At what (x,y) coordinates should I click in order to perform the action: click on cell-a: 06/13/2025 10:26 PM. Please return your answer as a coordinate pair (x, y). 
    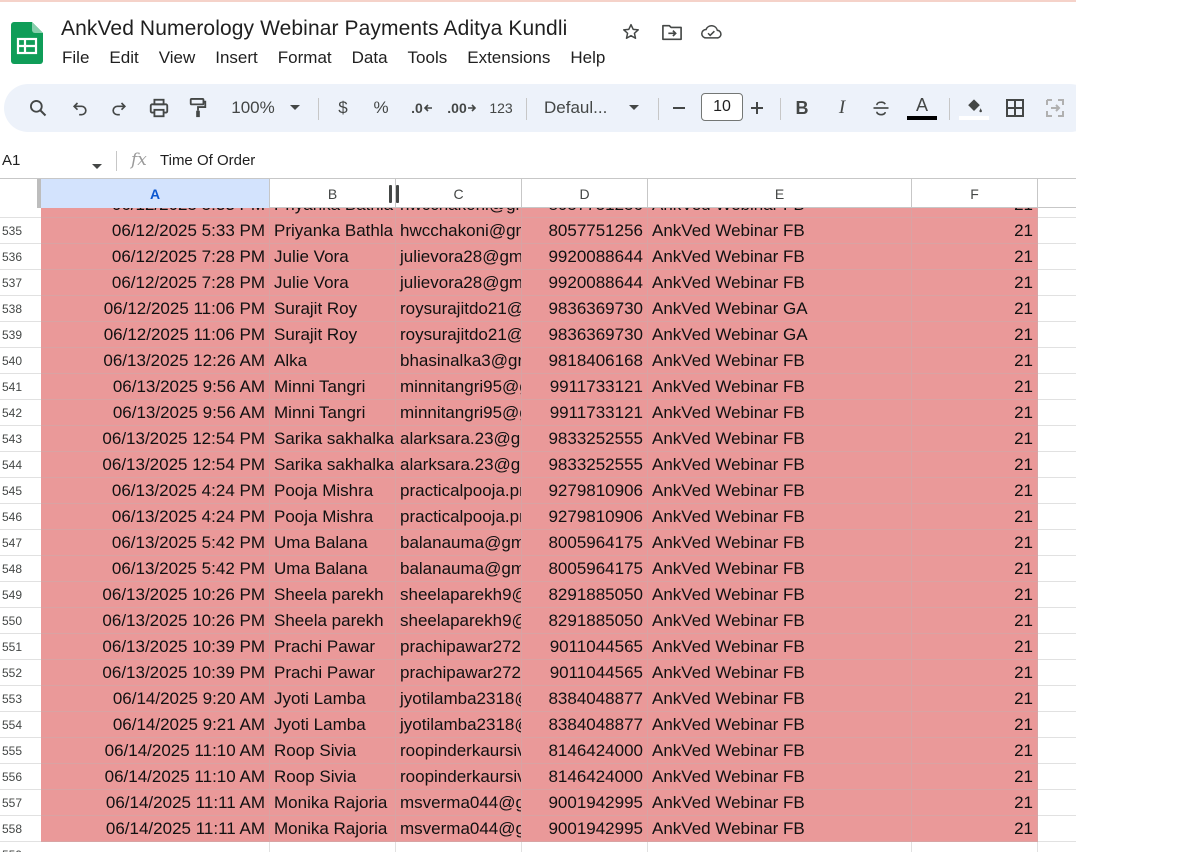
    Looking at the image, I should click on (155, 621).